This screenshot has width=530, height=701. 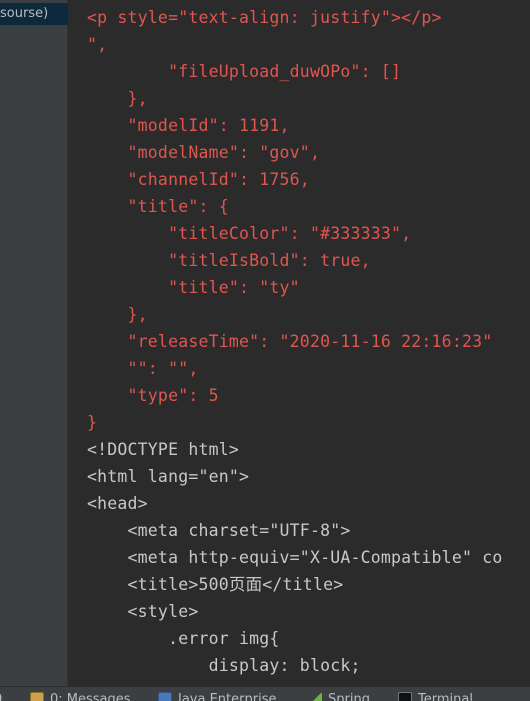 I want to click on code-line: "title": {, so click(x=158, y=206).